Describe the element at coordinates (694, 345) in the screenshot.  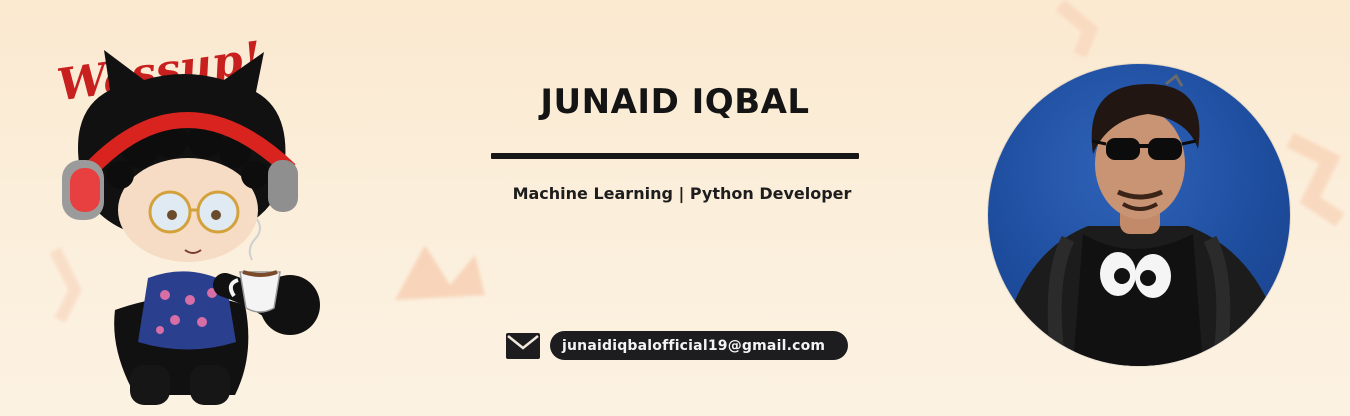
I see `email-text: junaidiqbalofficial19@gmail.com` at that location.